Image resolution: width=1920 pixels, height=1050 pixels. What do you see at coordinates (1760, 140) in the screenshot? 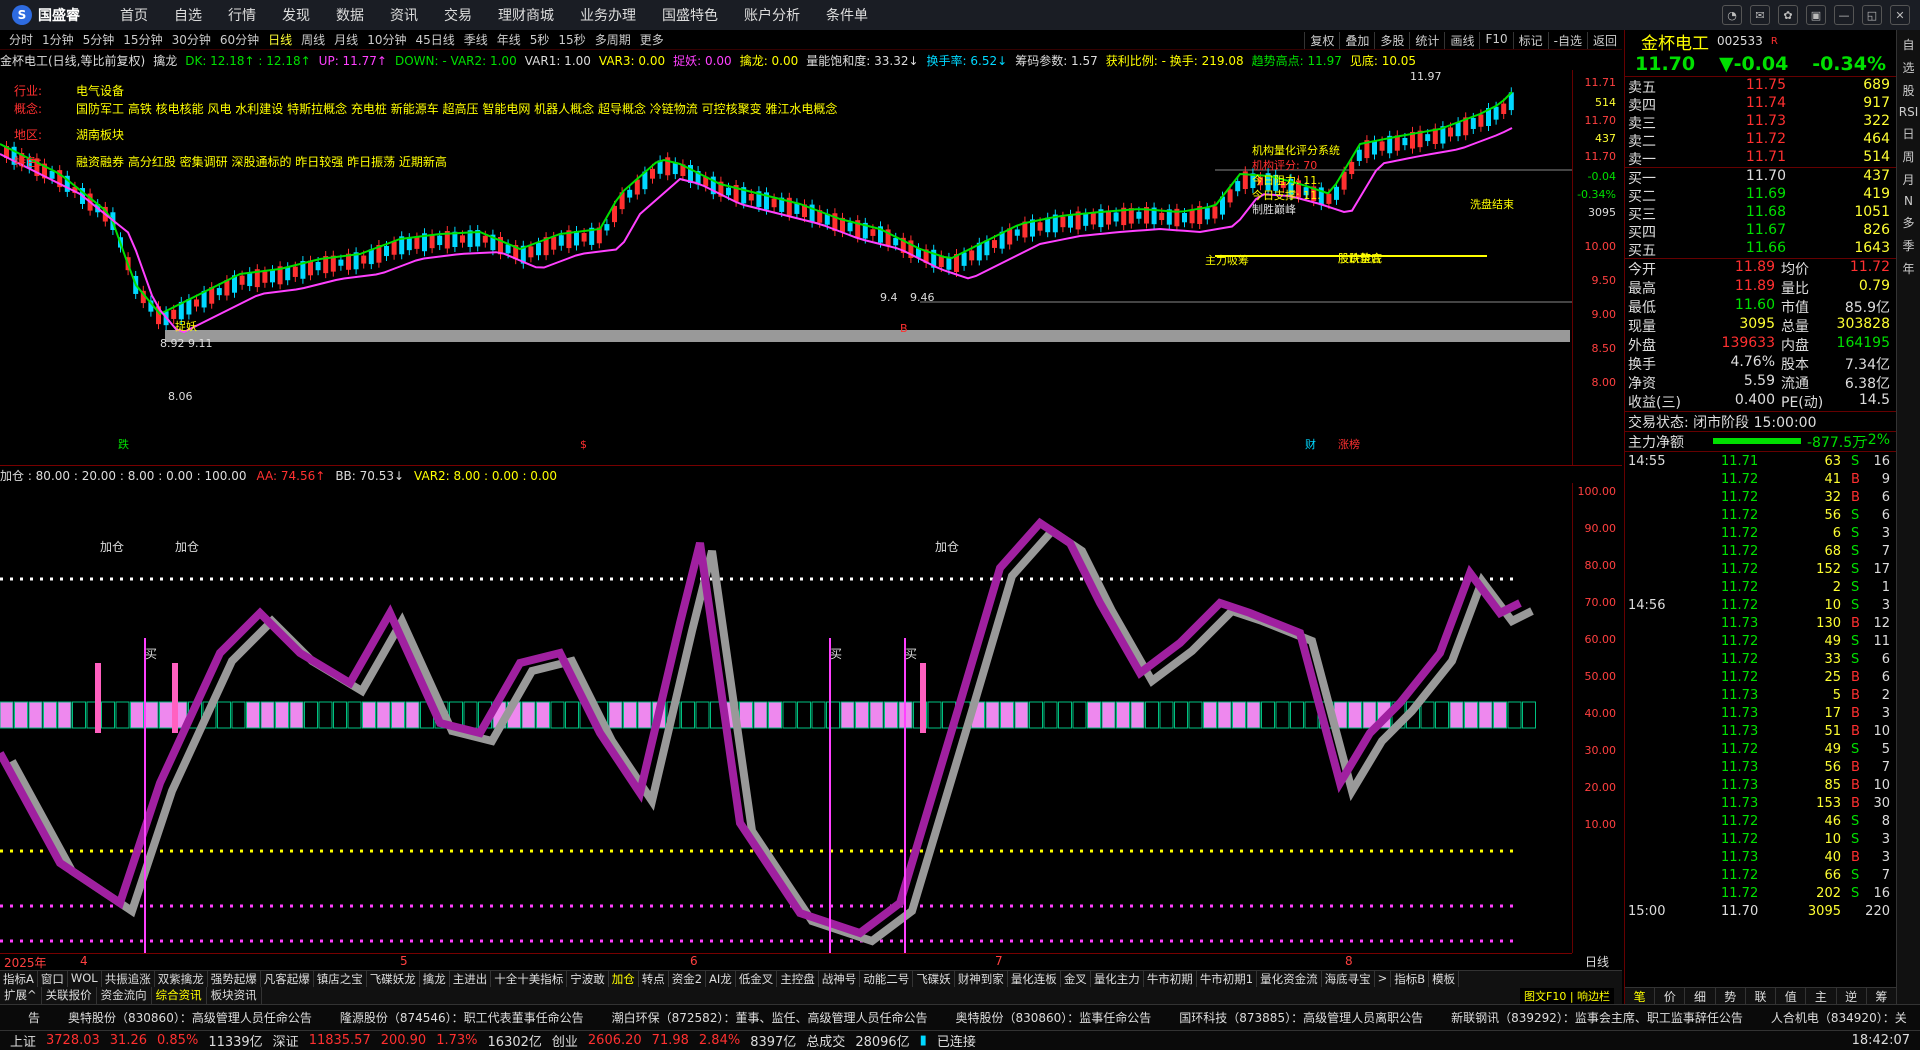
I see `ask-row: 卖二 11.72 464` at bounding box center [1760, 140].